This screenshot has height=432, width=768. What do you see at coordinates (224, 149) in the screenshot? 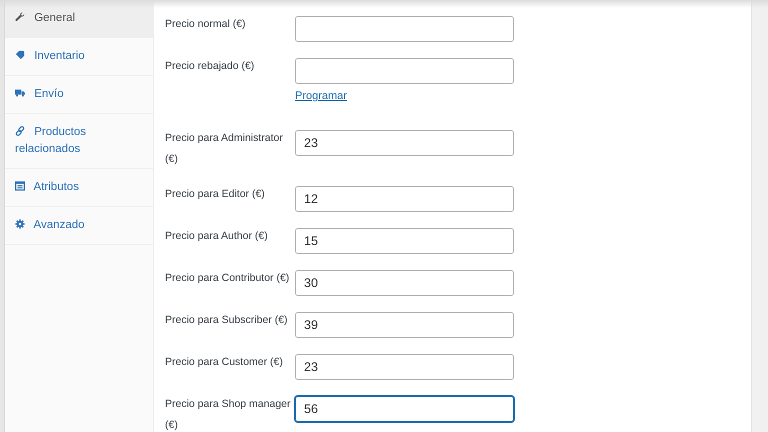
I see `field-label: Precio para Administrator (€)` at bounding box center [224, 149].